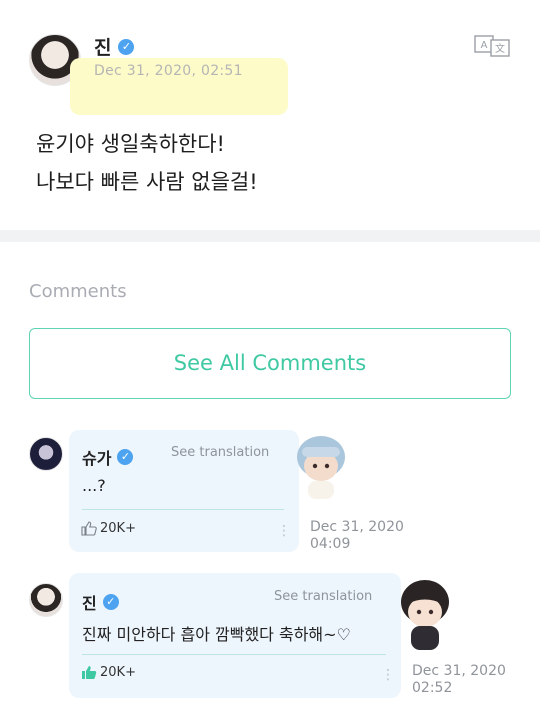  Describe the element at coordinates (100, 602) in the screenshot. I see `comment-author-row: 진 ✓` at that location.